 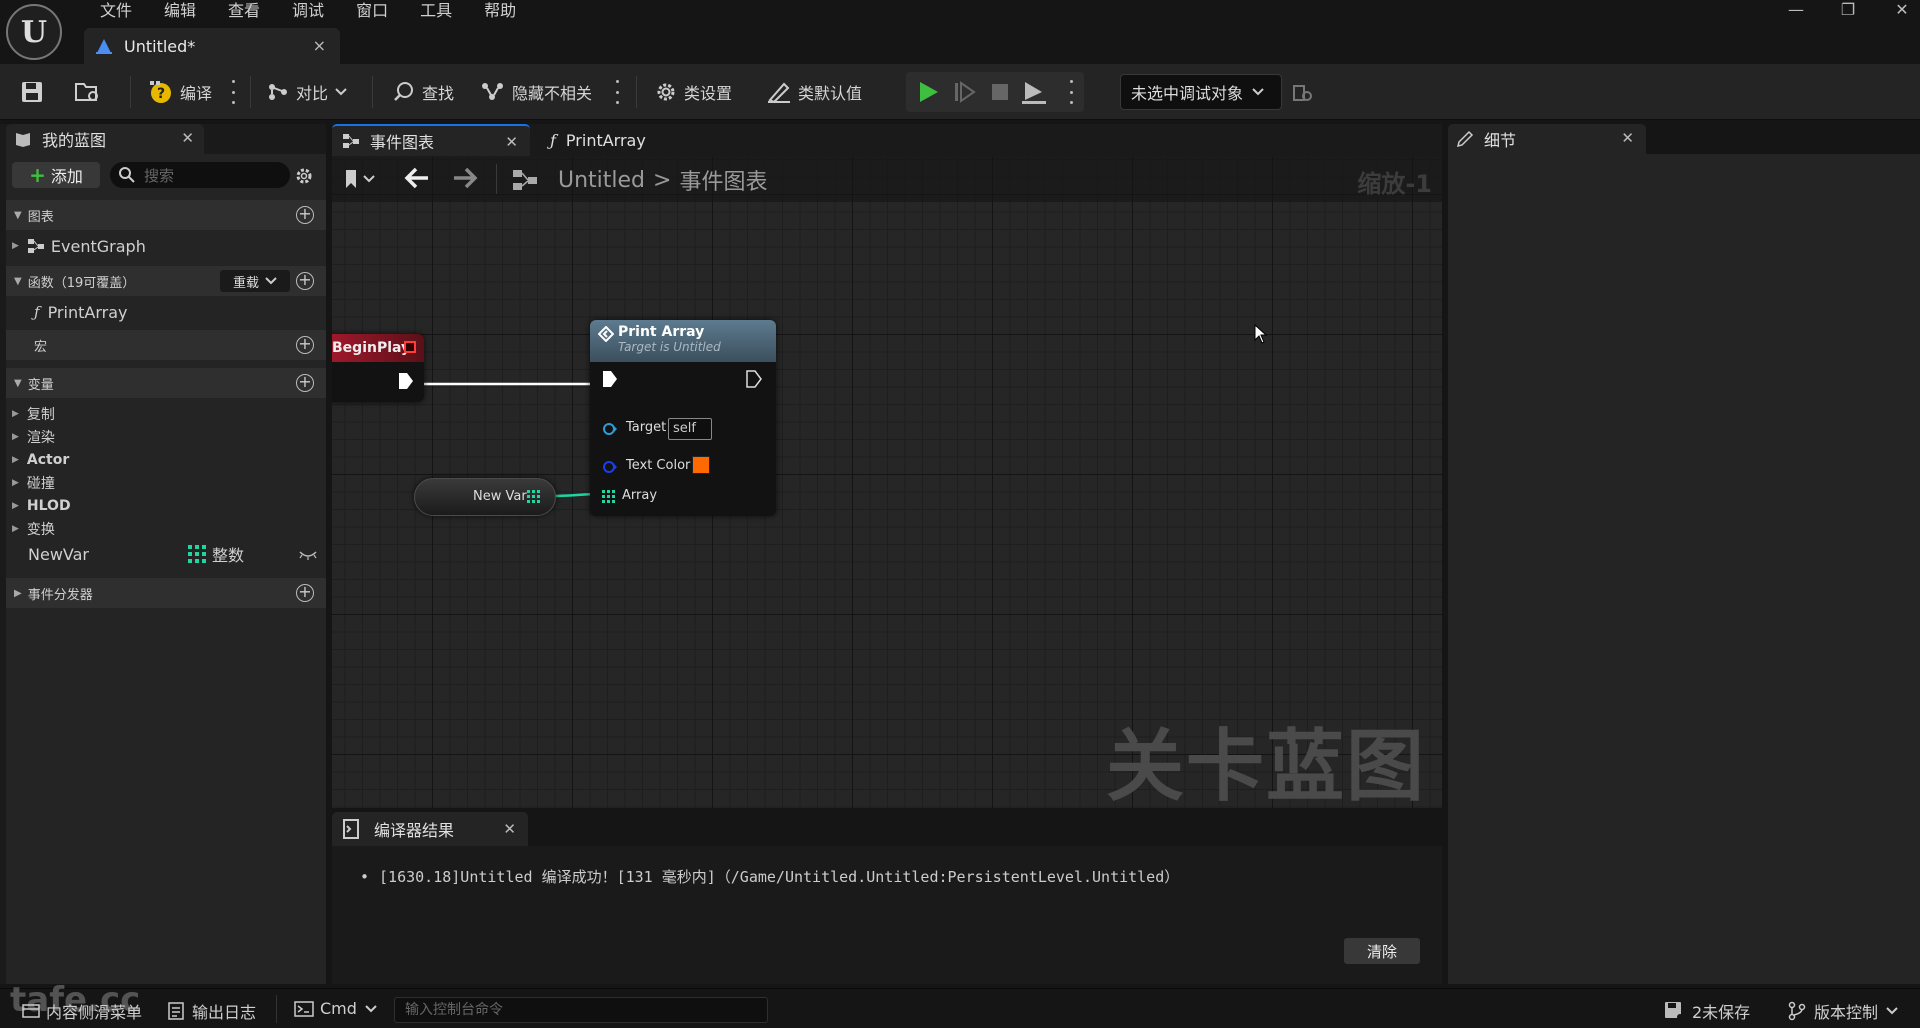 I want to click on variable-category-collision: ▶ 碰撞, so click(x=166, y=483).